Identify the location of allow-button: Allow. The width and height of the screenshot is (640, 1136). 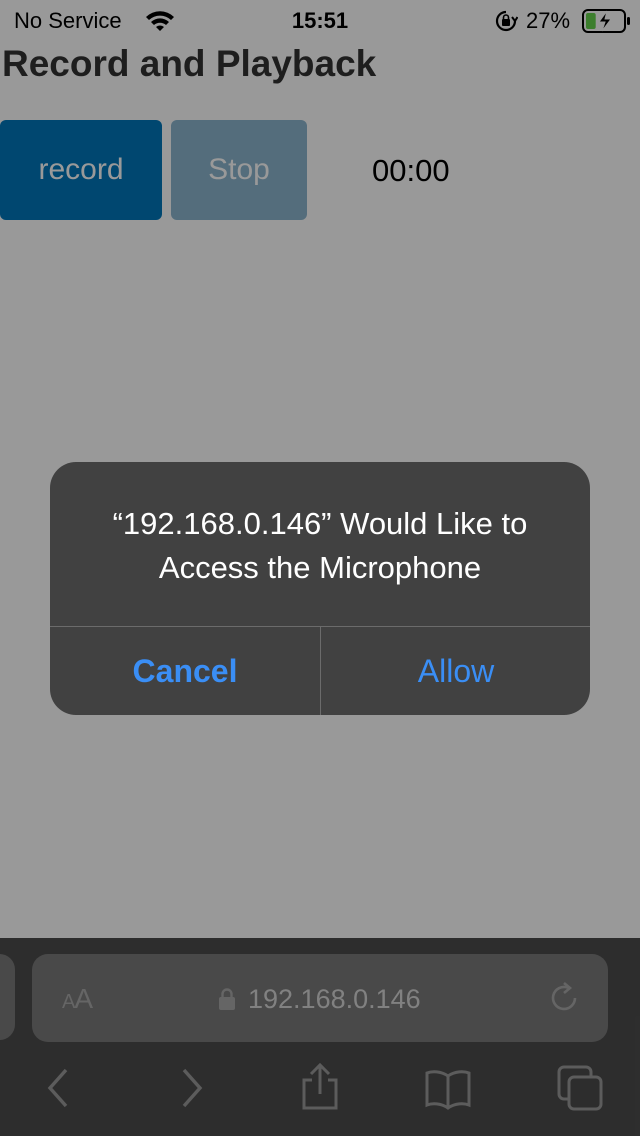
(455, 671).